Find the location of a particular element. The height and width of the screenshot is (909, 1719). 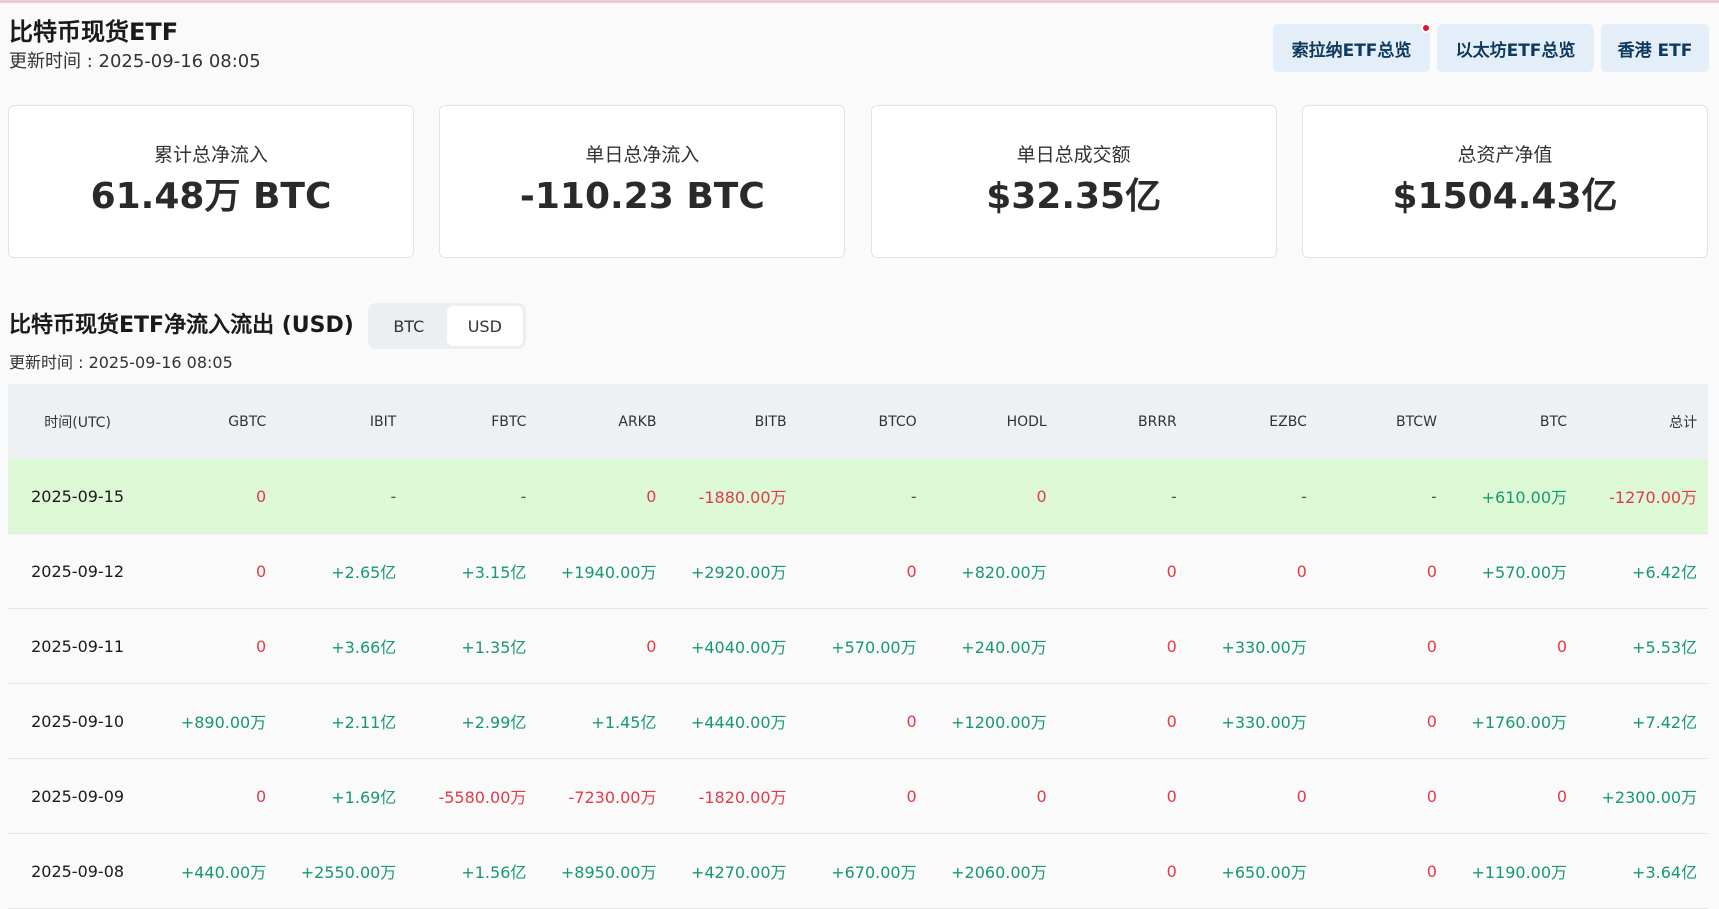

solana-etf-button: 索拉纳ETF总览 is located at coordinates (1352, 47).